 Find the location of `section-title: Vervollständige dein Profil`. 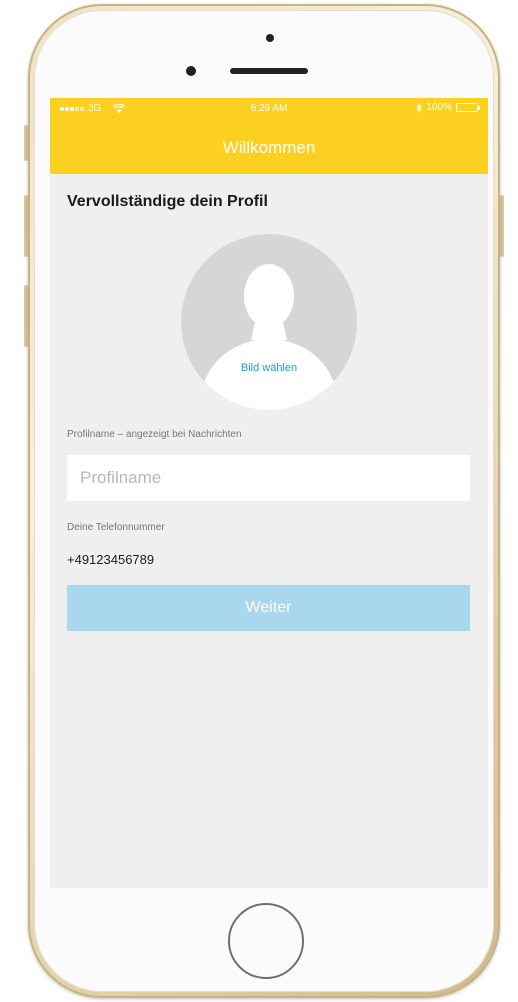

section-title: Vervollständige dein Profil is located at coordinates (167, 201).